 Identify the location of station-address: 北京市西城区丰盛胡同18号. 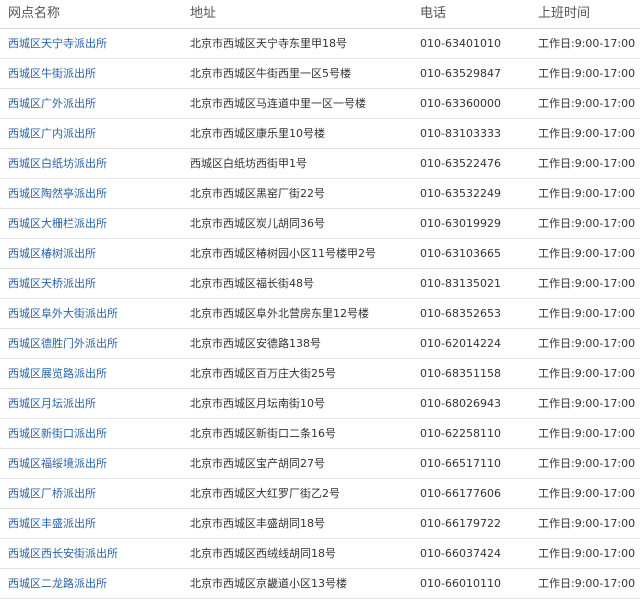
(303, 523).